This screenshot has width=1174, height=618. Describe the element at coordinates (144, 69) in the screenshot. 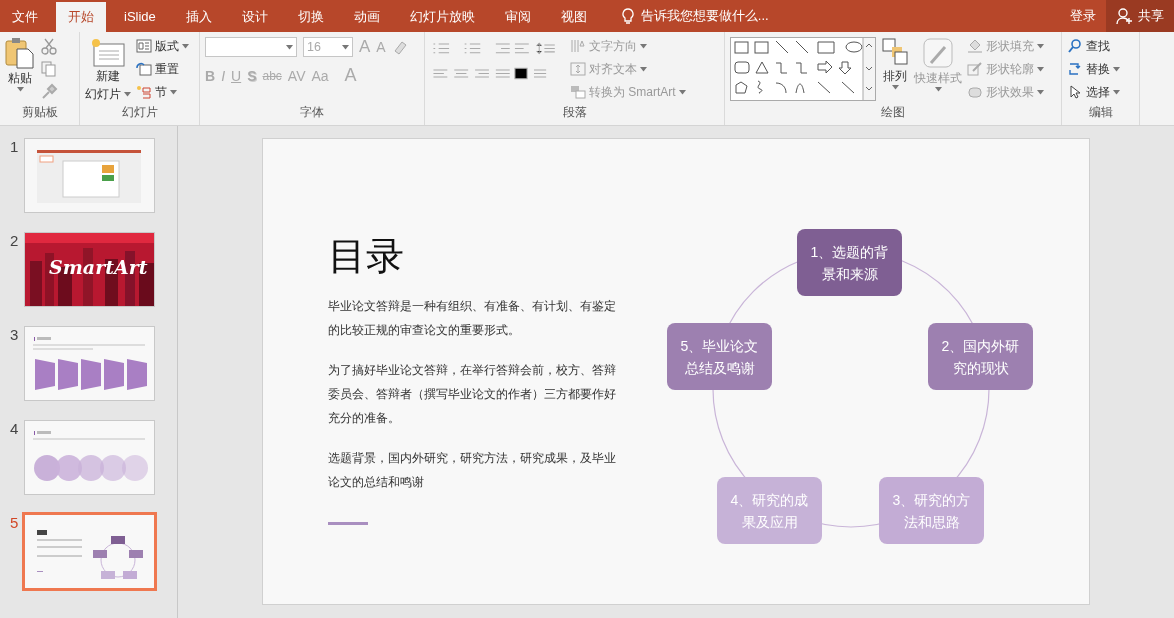

I see `reset-icon` at that location.